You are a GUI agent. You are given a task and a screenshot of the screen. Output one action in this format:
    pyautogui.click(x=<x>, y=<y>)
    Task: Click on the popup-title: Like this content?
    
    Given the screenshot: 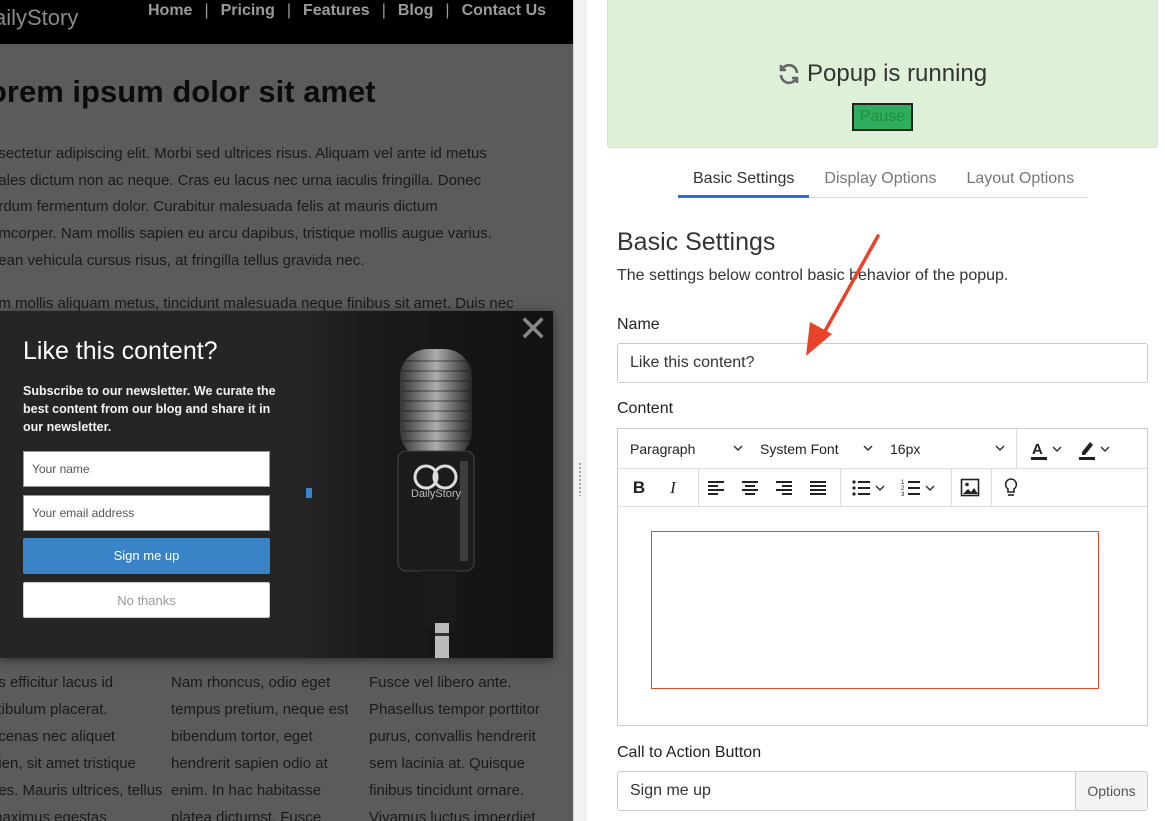 What is the action you would take?
    pyautogui.click(x=120, y=351)
    